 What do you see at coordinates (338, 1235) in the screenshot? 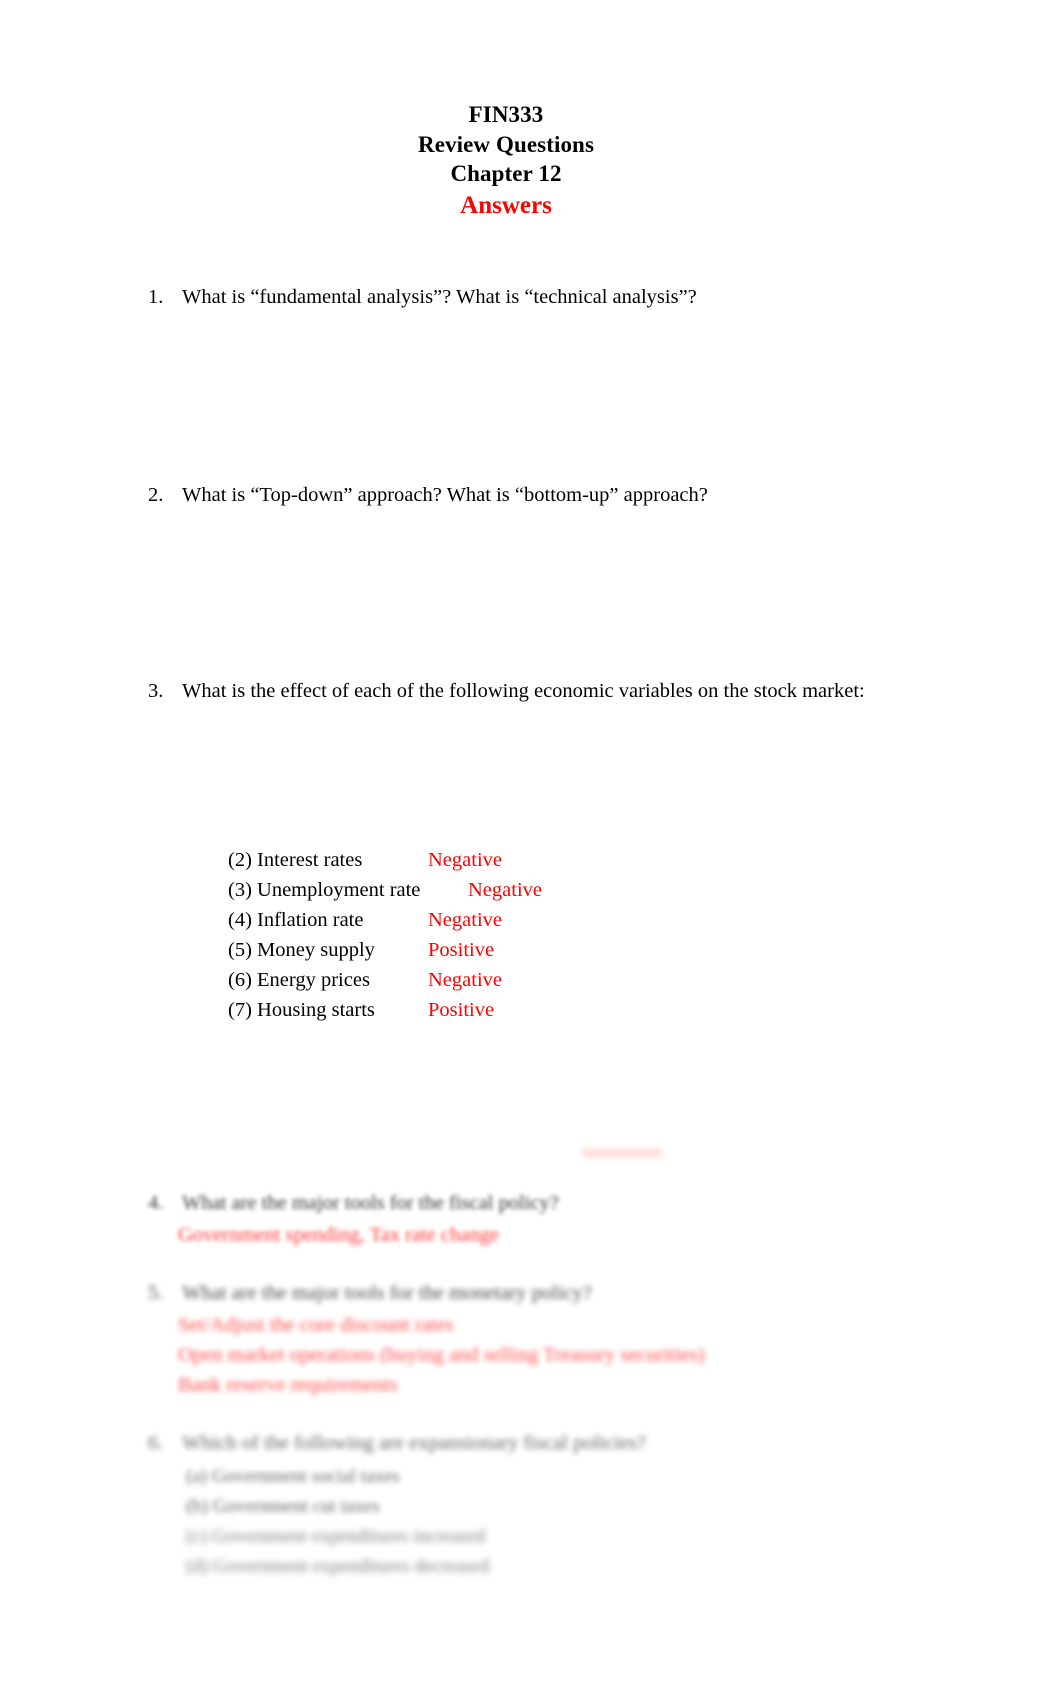
I see `answer-fiscal-policy: Government spending, Tax rate change` at bounding box center [338, 1235].